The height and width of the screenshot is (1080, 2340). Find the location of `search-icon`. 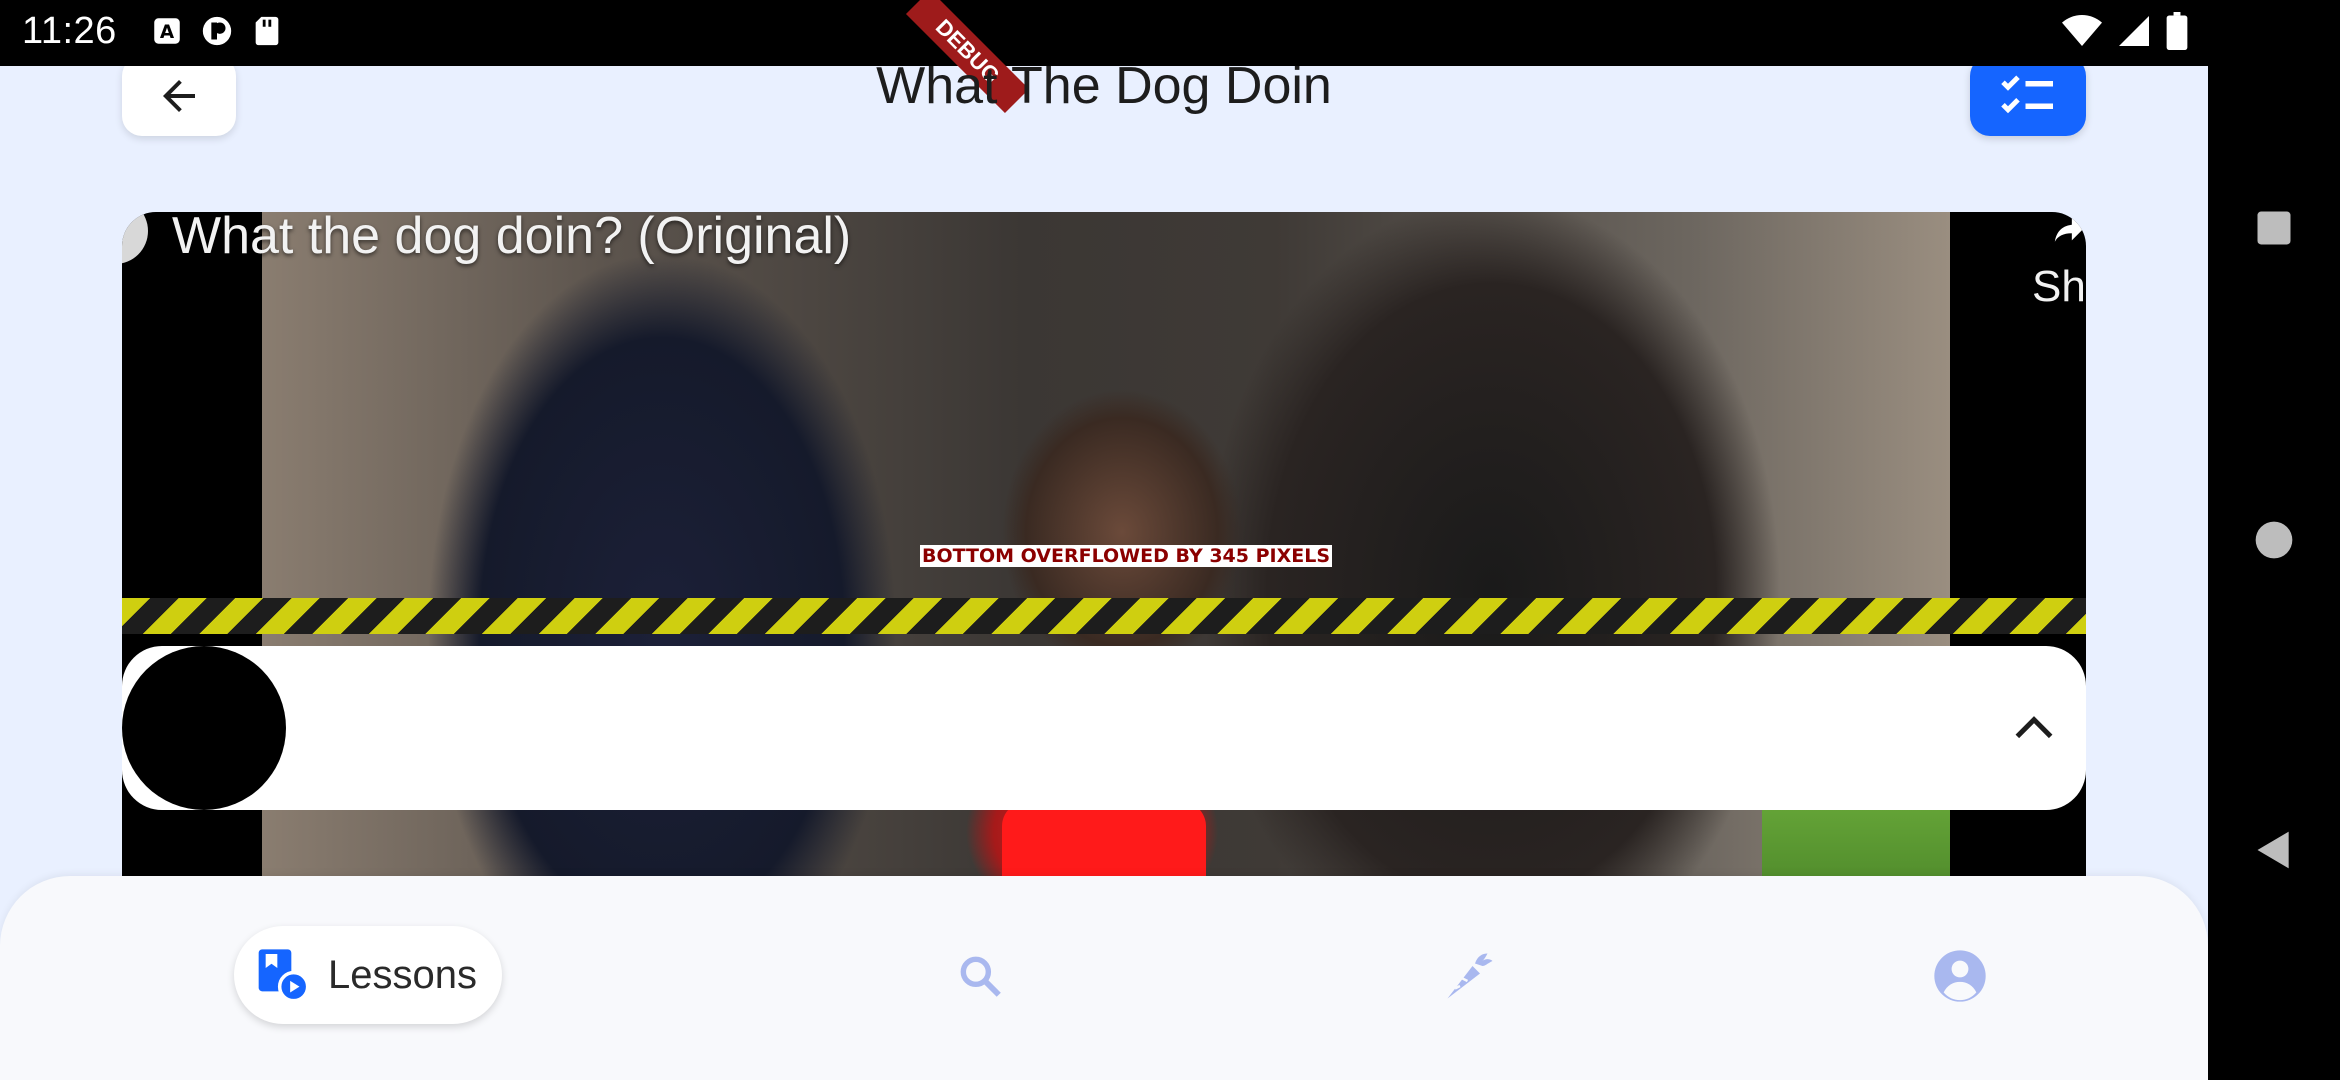

search-icon is located at coordinates (980, 976).